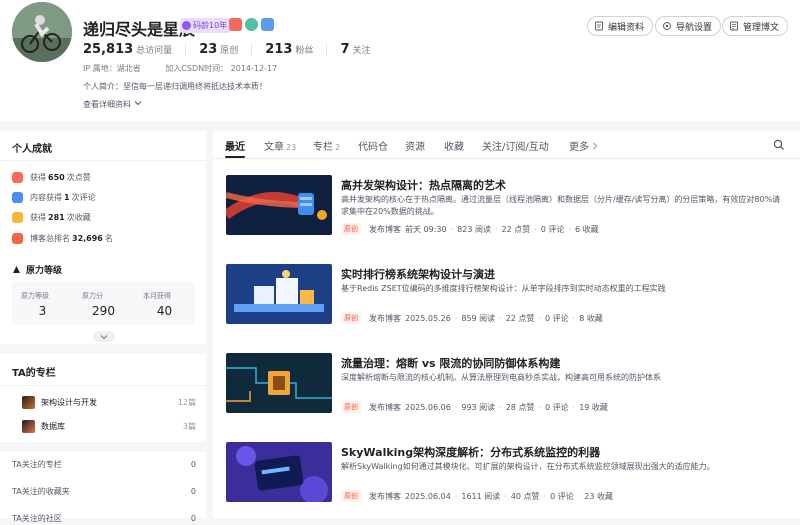  What do you see at coordinates (454, 145) in the screenshot?
I see `tab-favorites: 收藏` at bounding box center [454, 145].